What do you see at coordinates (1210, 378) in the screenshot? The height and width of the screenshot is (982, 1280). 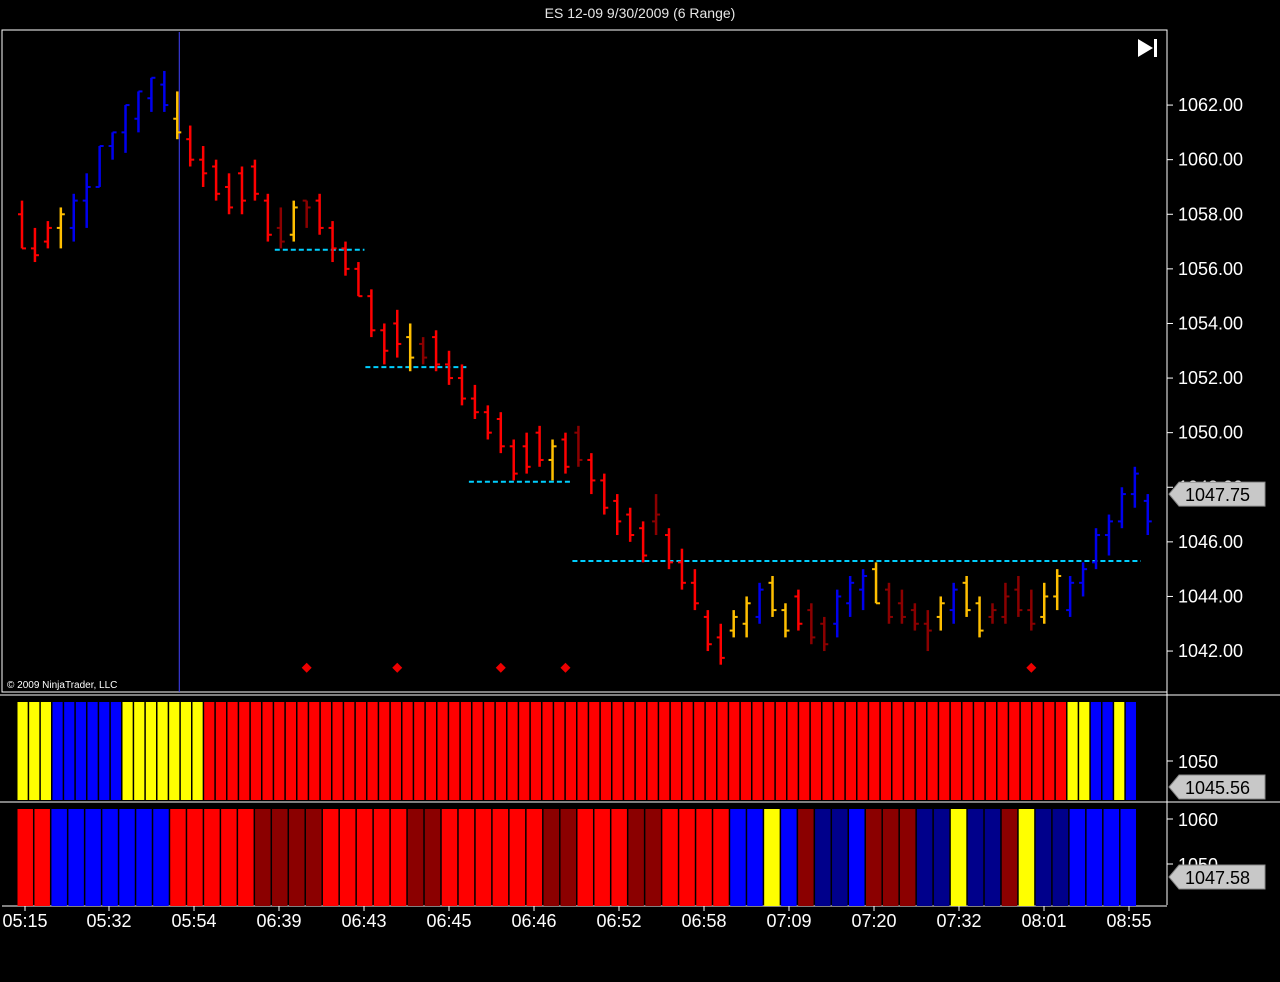 I see `y-tick-label: 1052.00` at bounding box center [1210, 378].